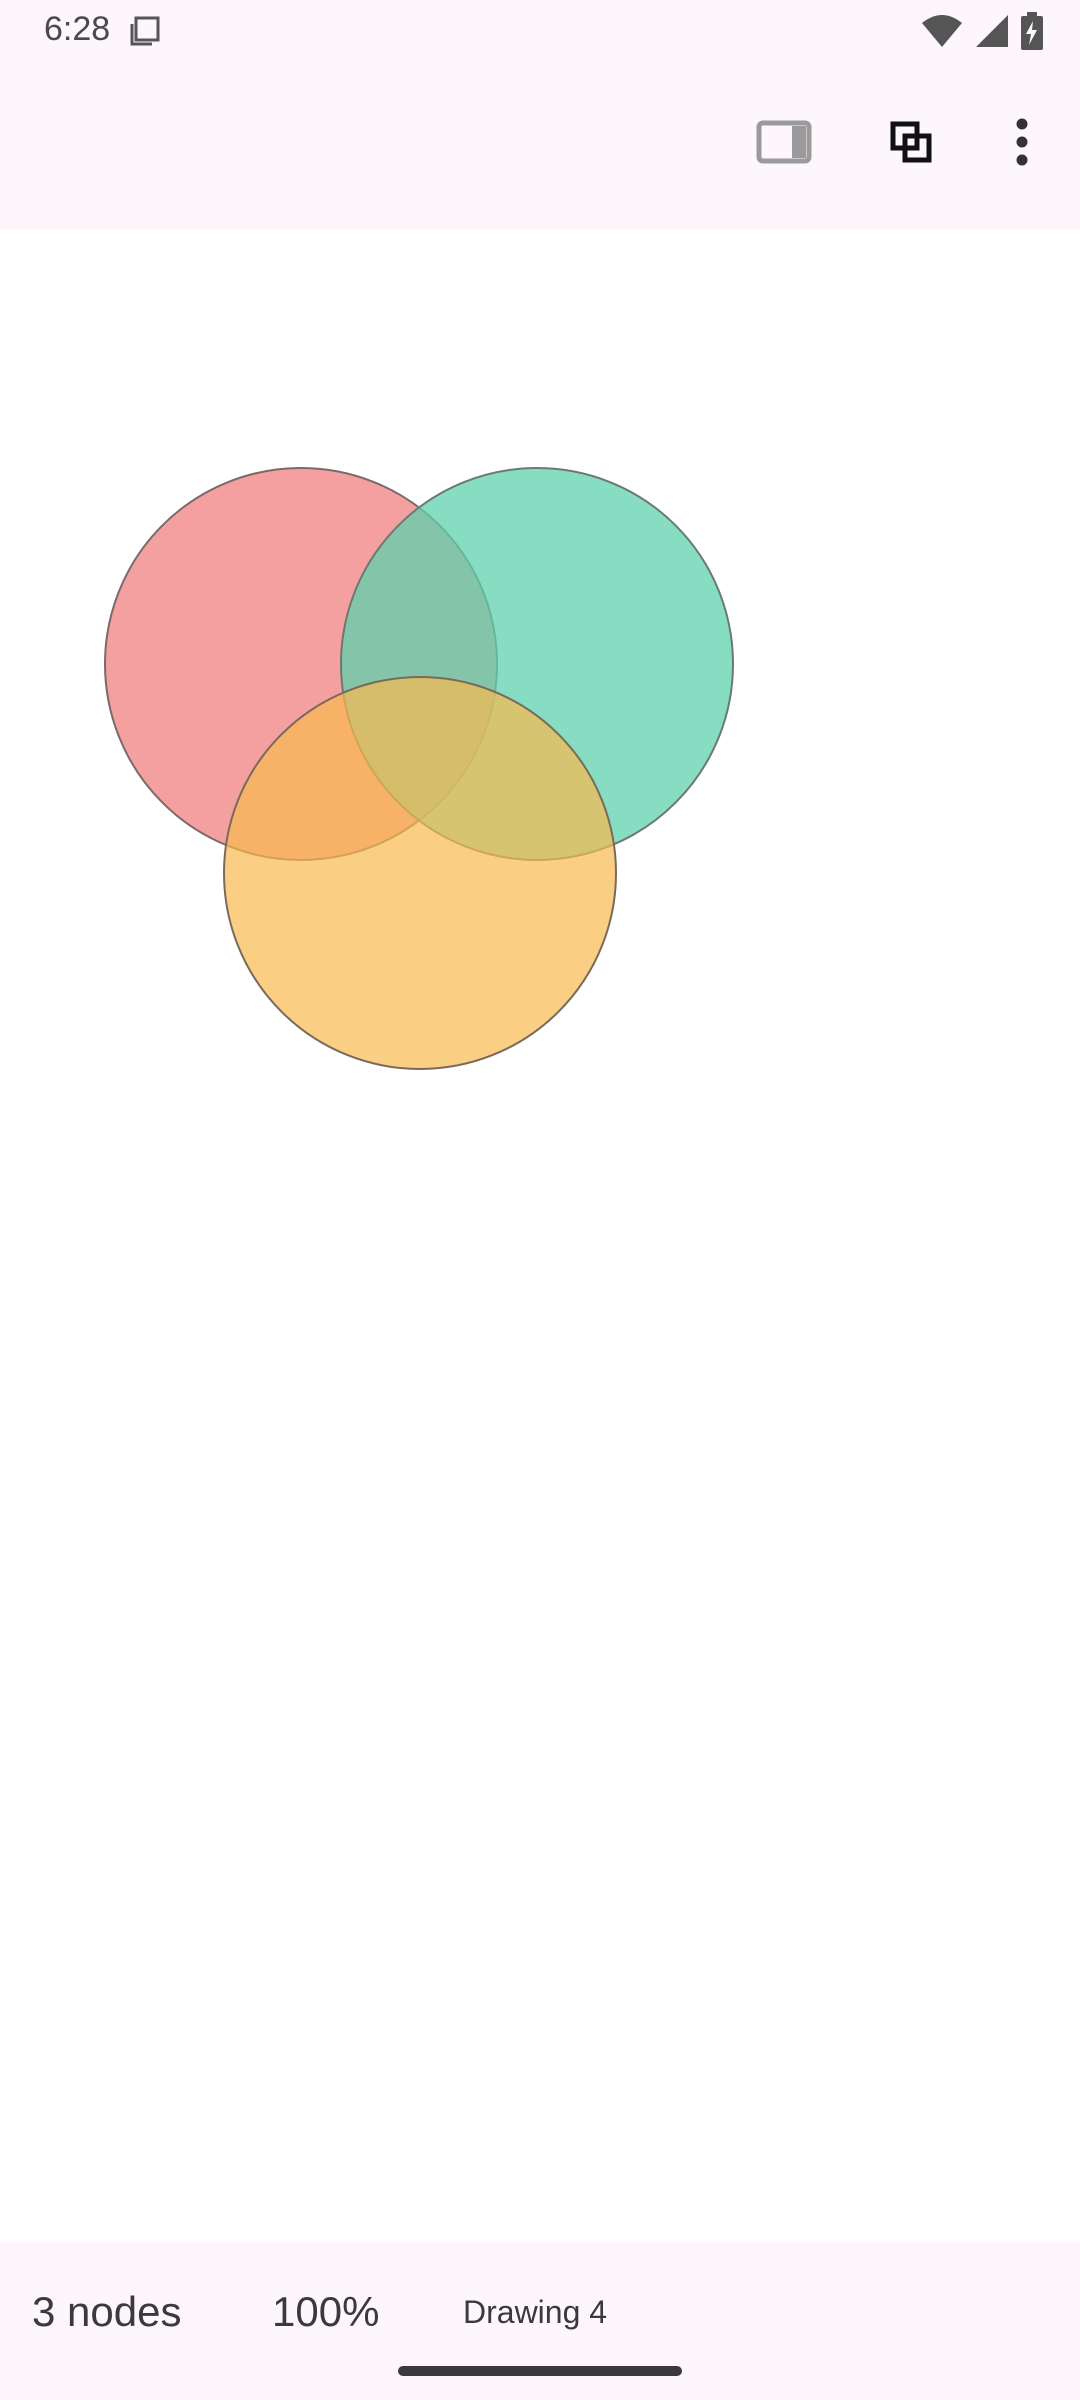  Describe the element at coordinates (942, 33) in the screenshot. I see `wifi-icon` at that location.